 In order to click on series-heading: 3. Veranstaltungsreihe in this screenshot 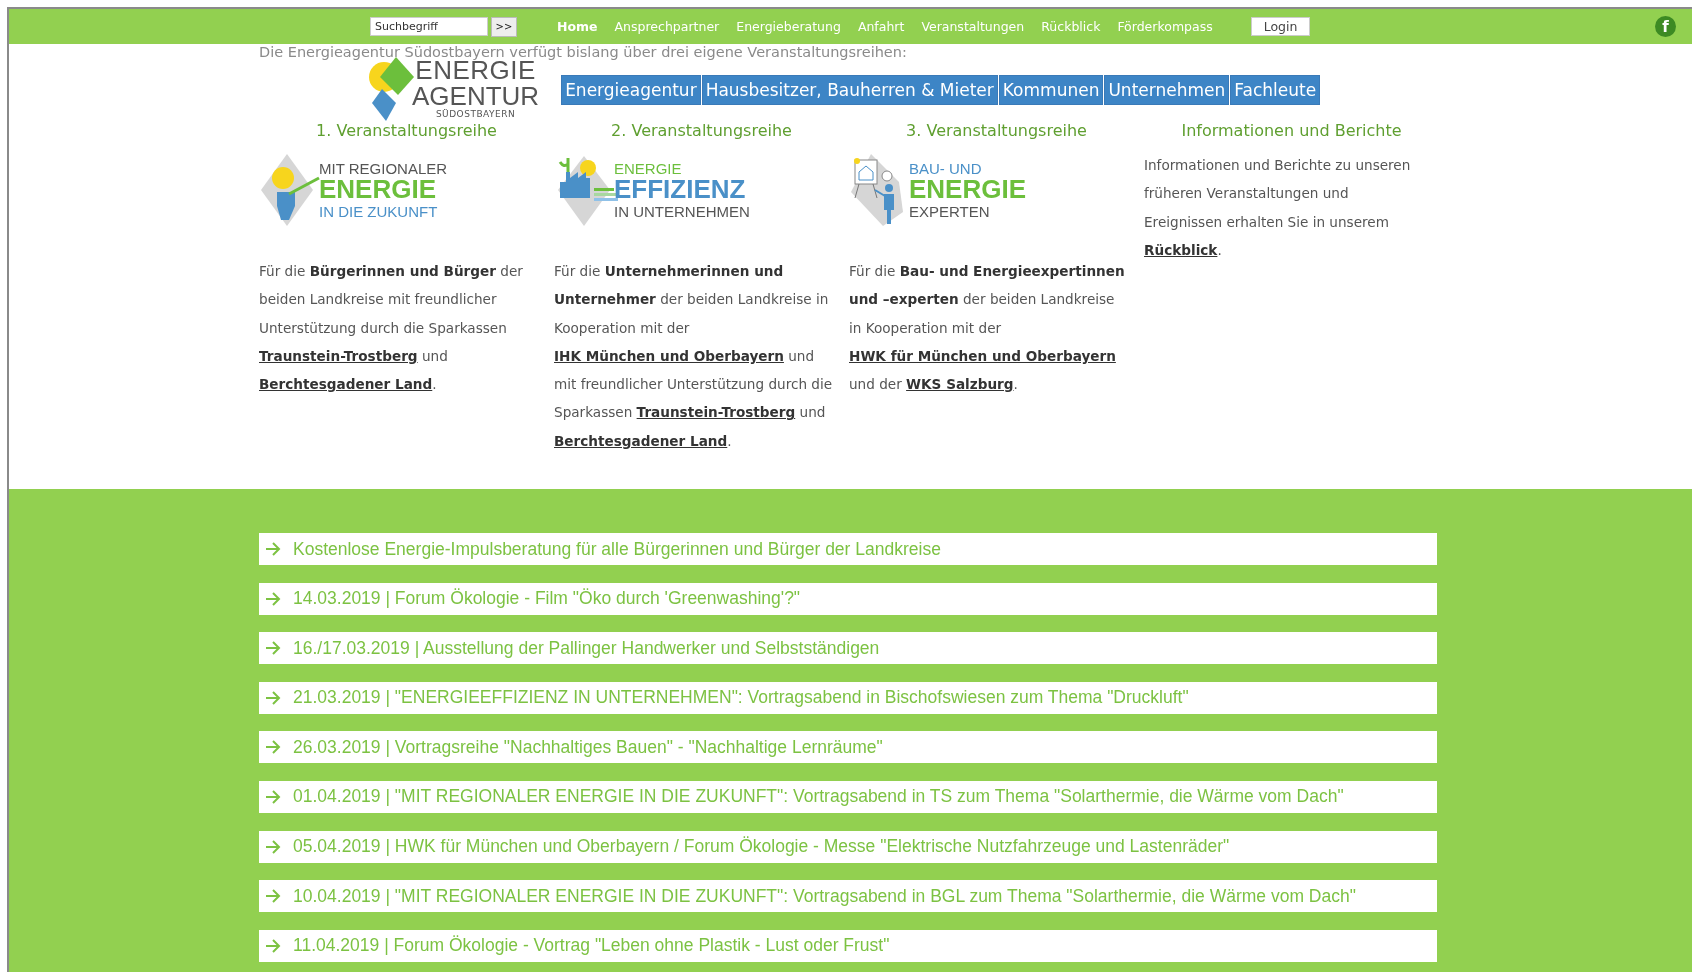, I will do `click(996, 130)`.